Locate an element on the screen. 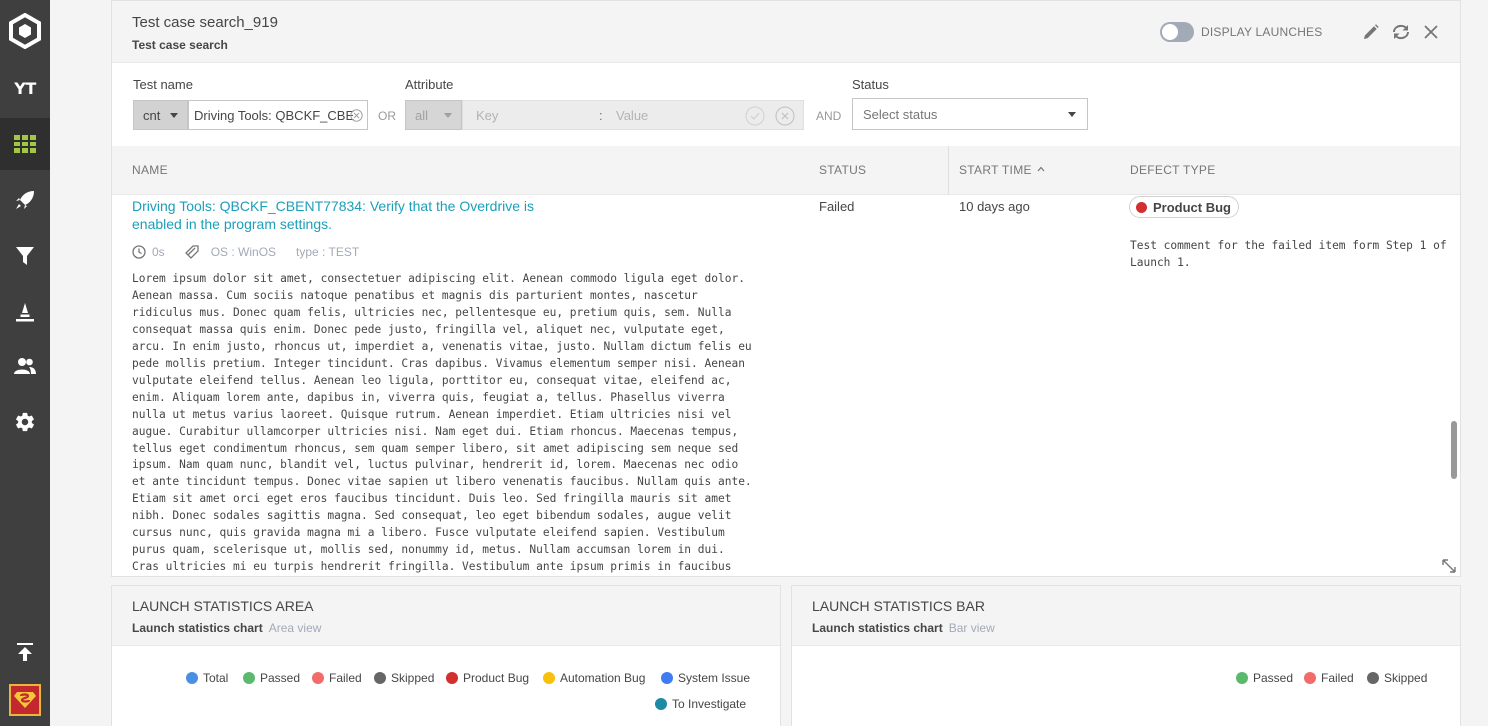  rocket-icon is located at coordinates (25, 200).